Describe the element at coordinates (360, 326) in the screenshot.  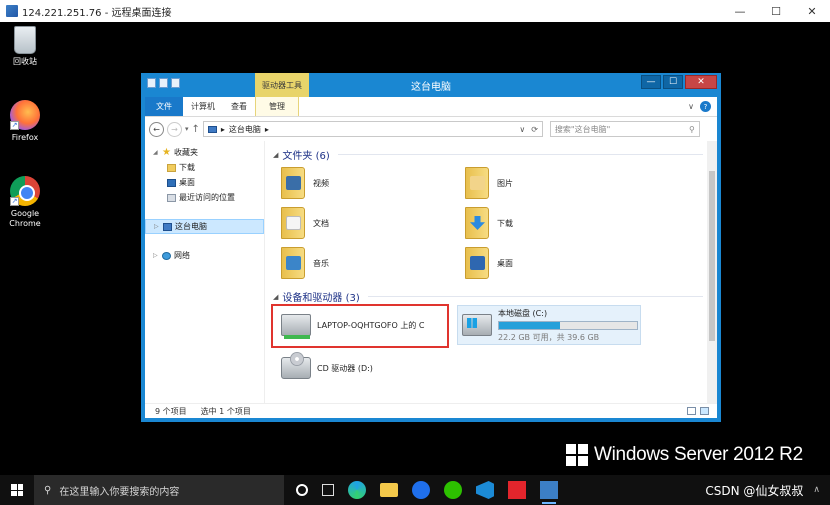
I see `red-highlight-annotation` at that location.